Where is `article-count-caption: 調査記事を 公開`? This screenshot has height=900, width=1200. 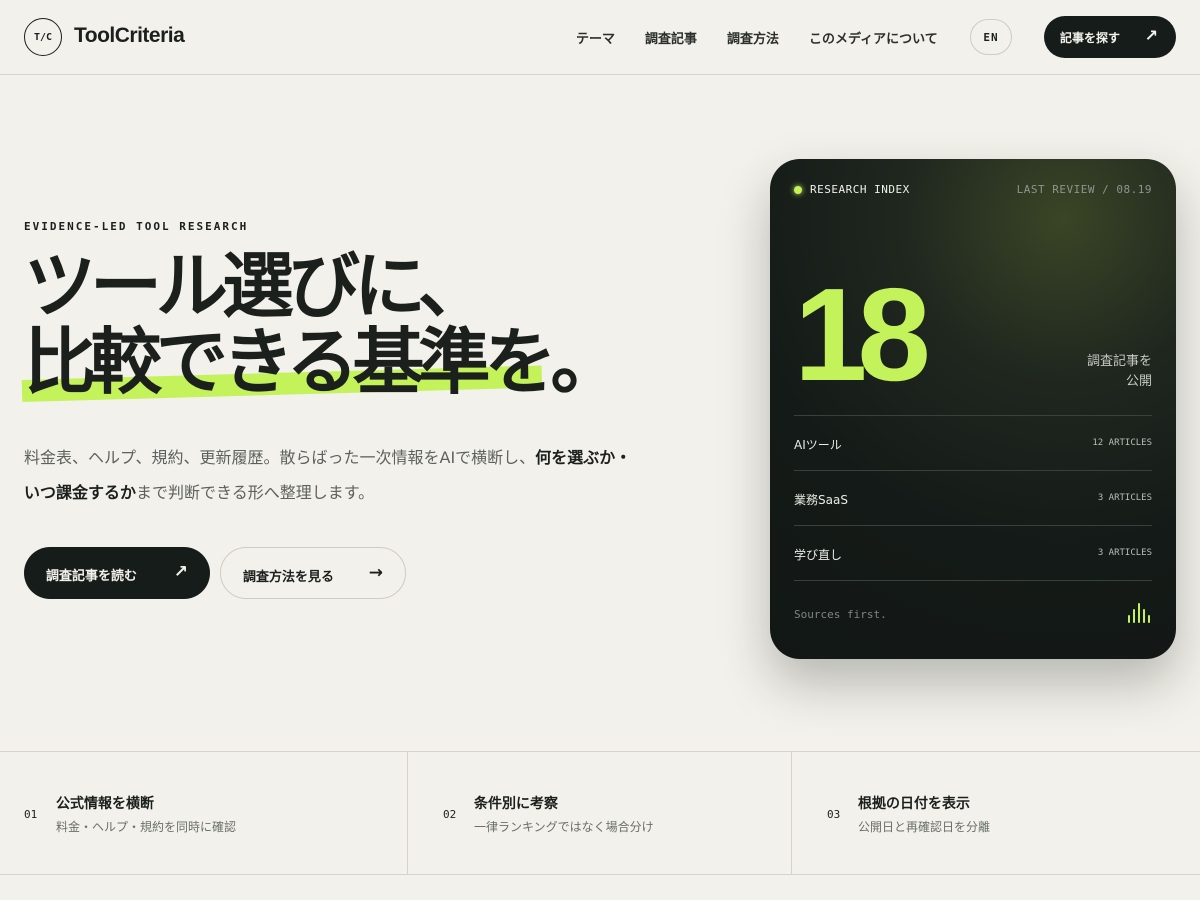 article-count-caption: 調査記事を 公開 is located at coordinates (1102, 372).